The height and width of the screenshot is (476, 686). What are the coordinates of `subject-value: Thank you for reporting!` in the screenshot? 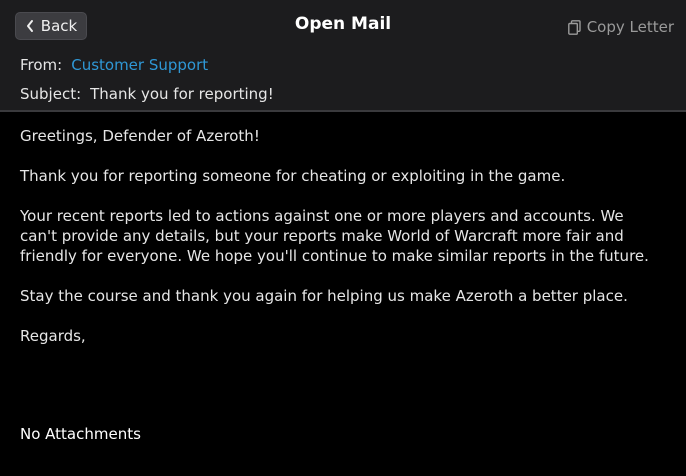 It's located at (182, 94).